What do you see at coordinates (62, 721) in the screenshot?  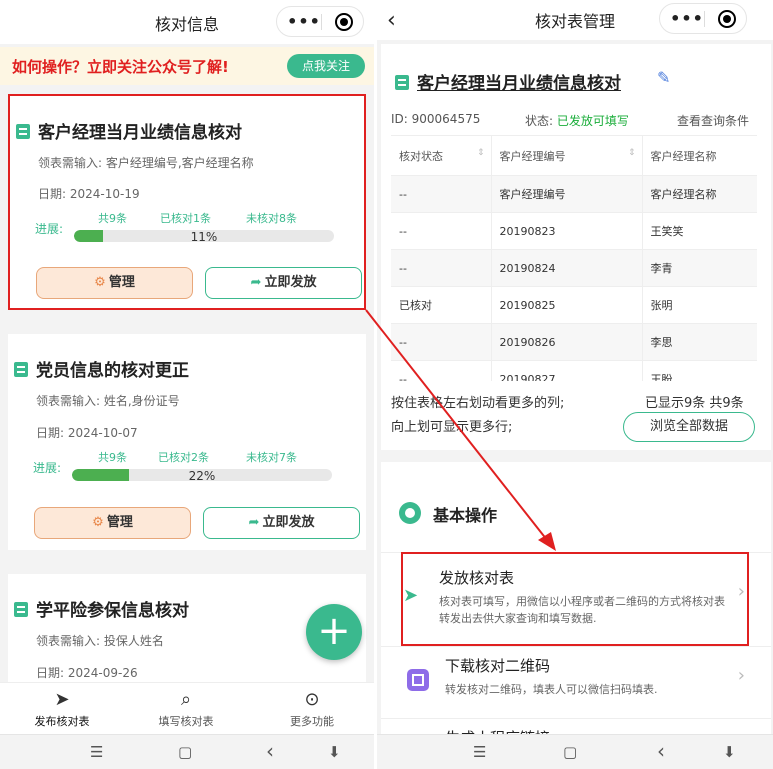 I see `tab-label: 发布核对表` at bounding box center [62, 721].